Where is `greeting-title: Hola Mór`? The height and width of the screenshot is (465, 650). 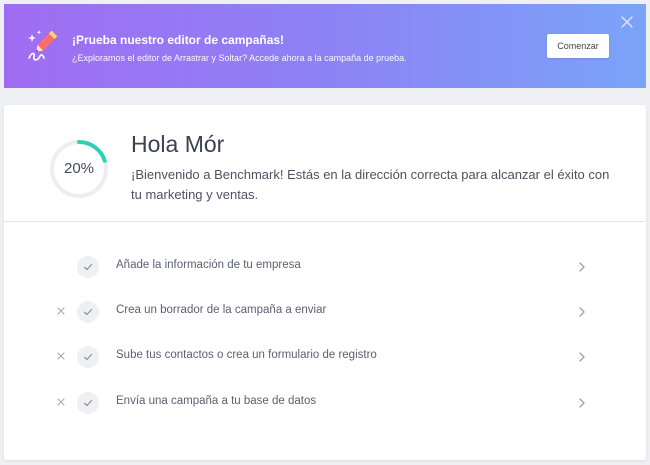
greeting-title: Hola Mór is located at coordinates (178, 144).